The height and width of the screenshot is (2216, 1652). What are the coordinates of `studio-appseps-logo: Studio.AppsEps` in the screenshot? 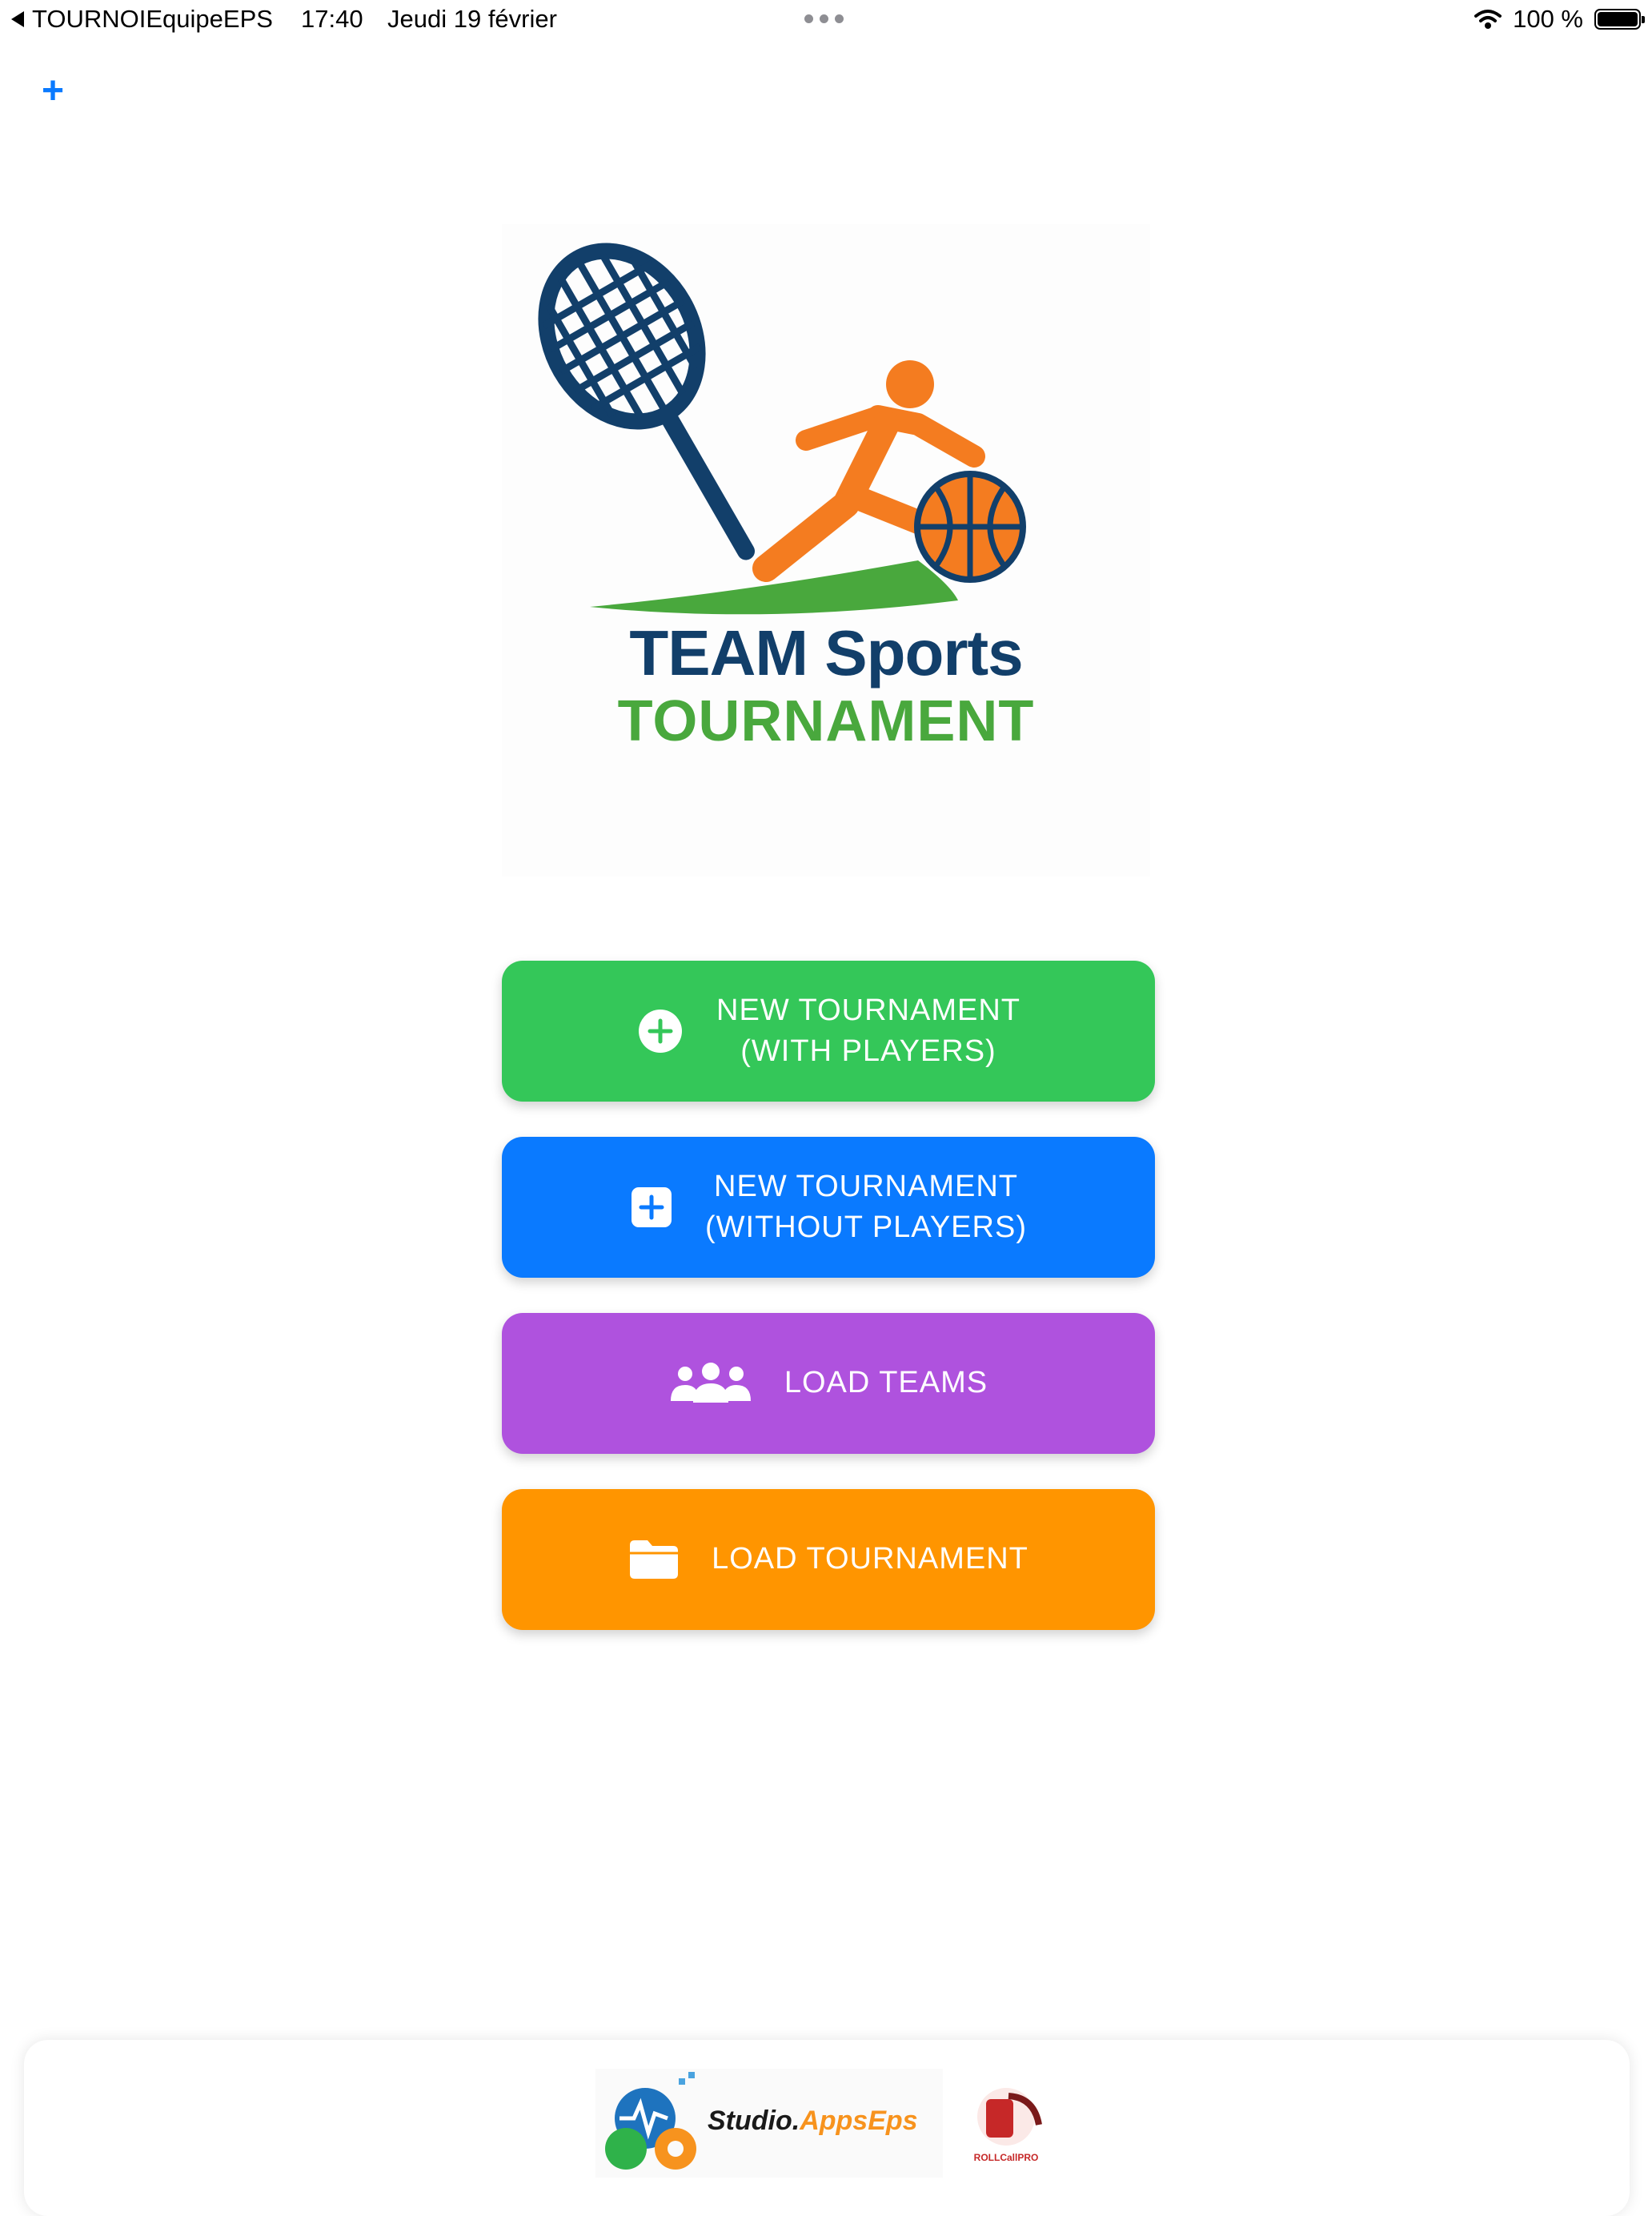 It's located at (769, 2123).